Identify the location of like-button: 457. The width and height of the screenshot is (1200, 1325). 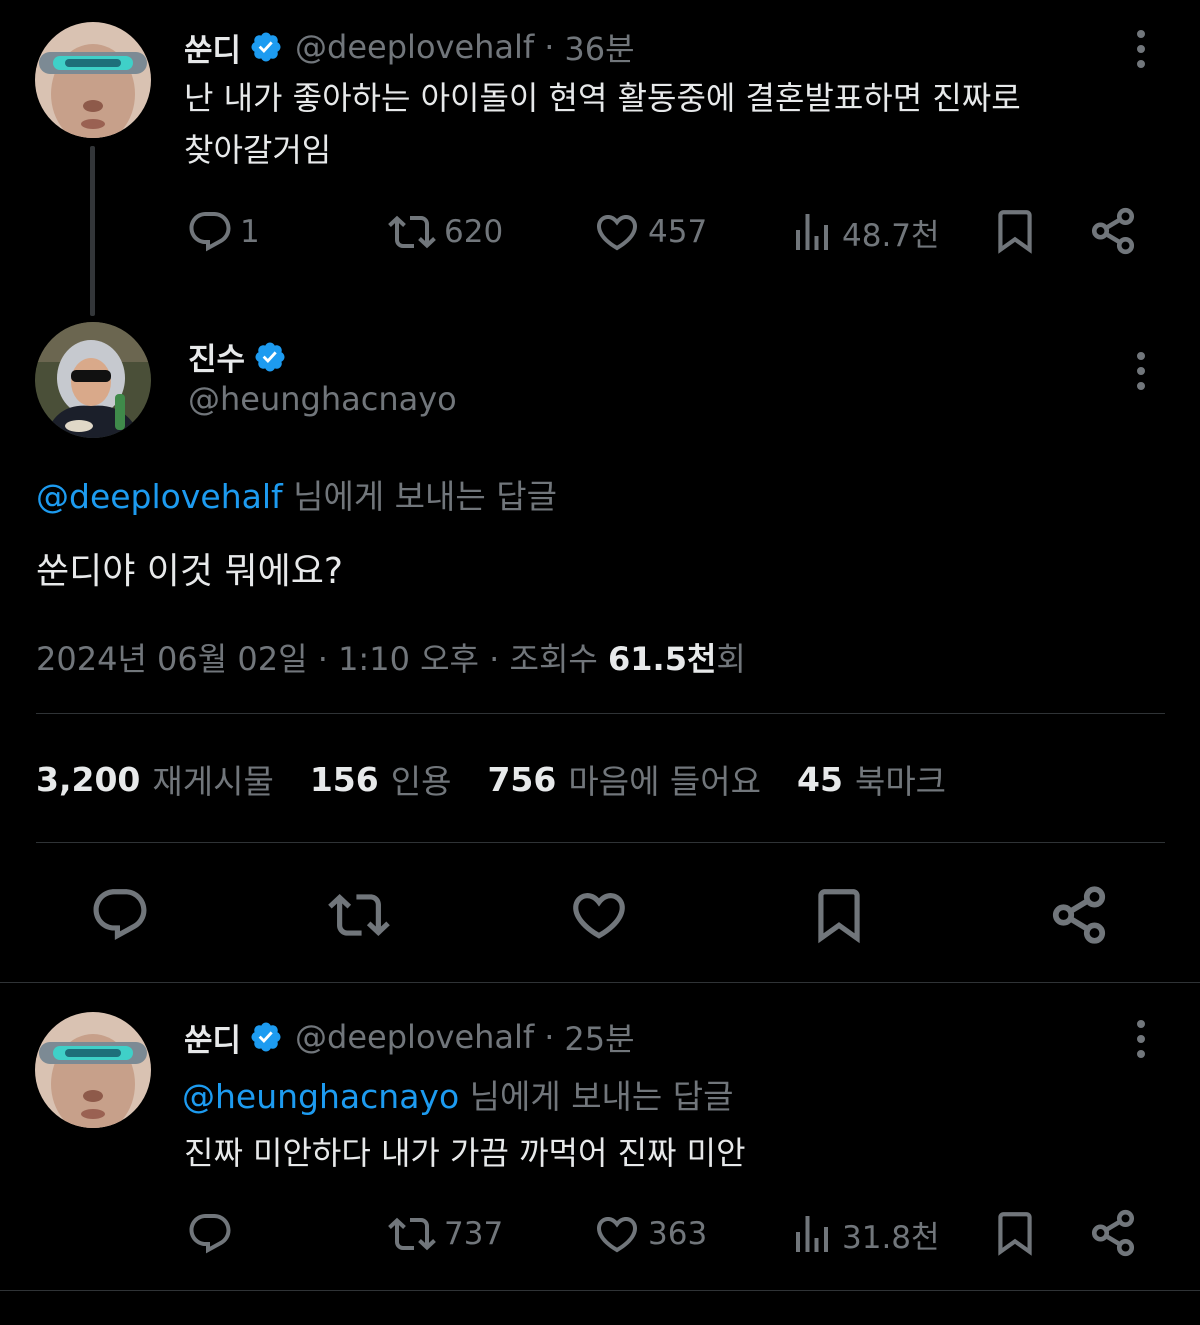
(649, 232).